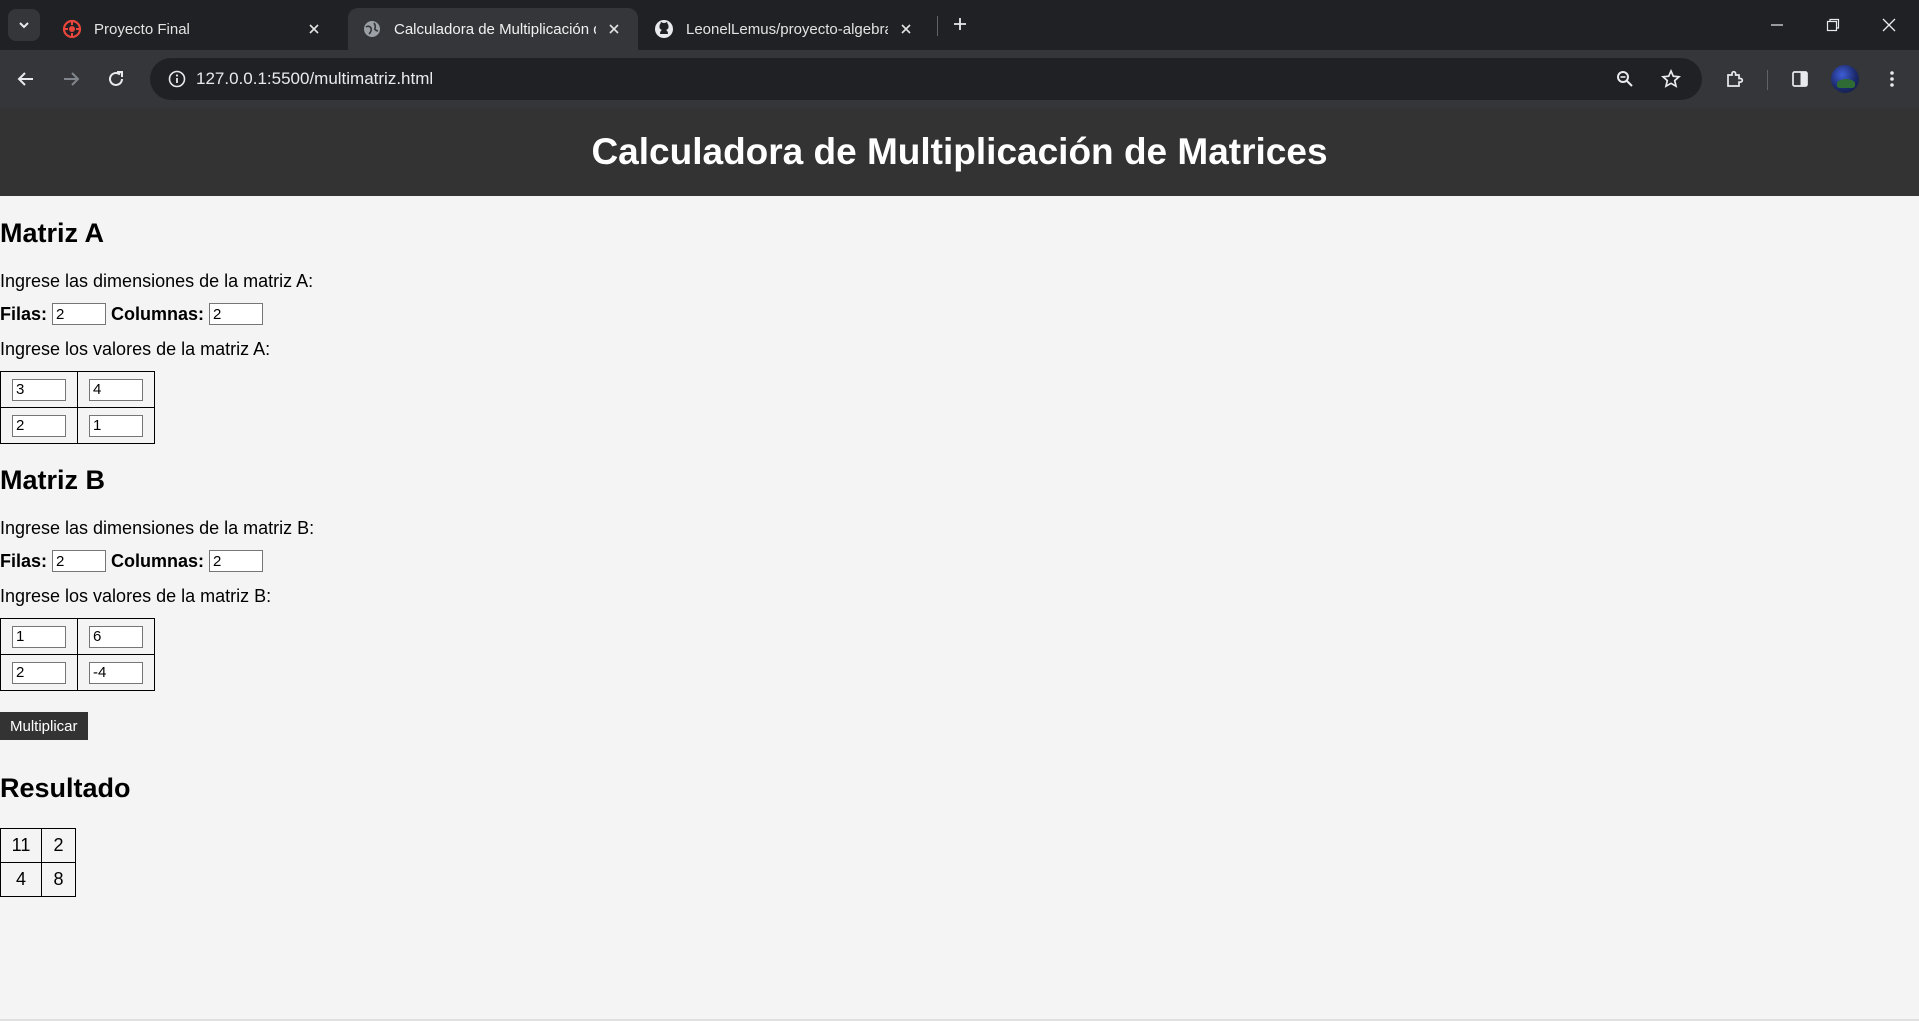 This screenshot has height=1021, width=1919. I want to click on matrix-b-rows-input, so click(79, 561).